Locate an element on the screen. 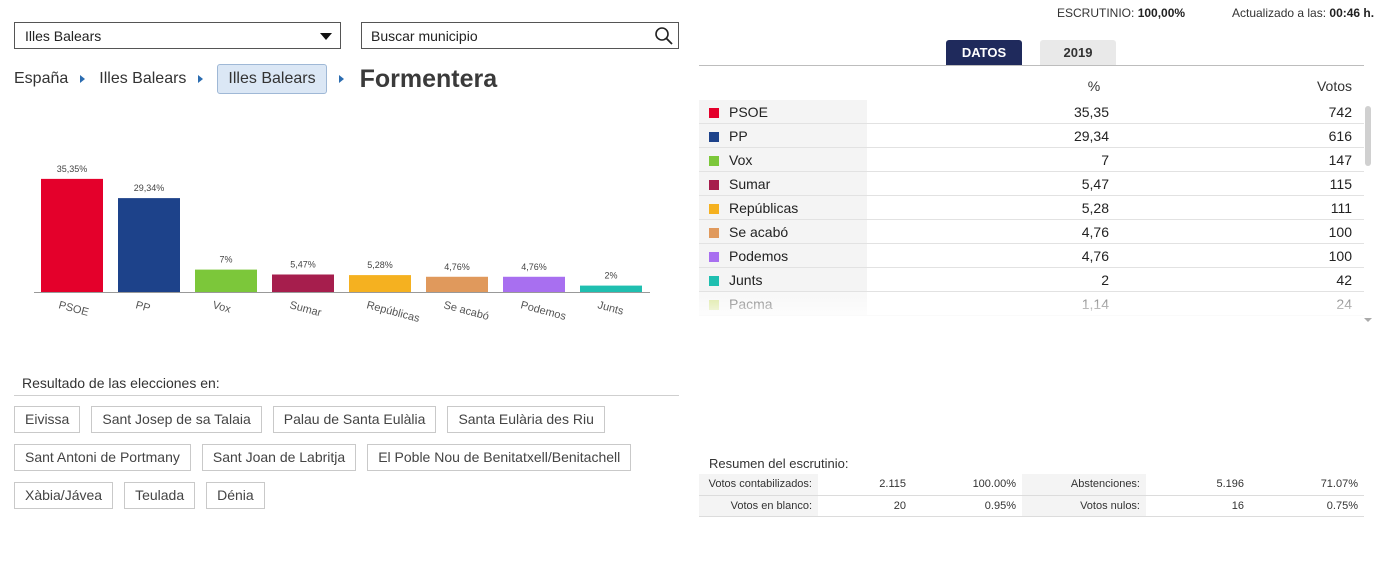 This screenshot has width=1380, height=564. bar-value-label: 4,76% is located at coordinates (457, 267).